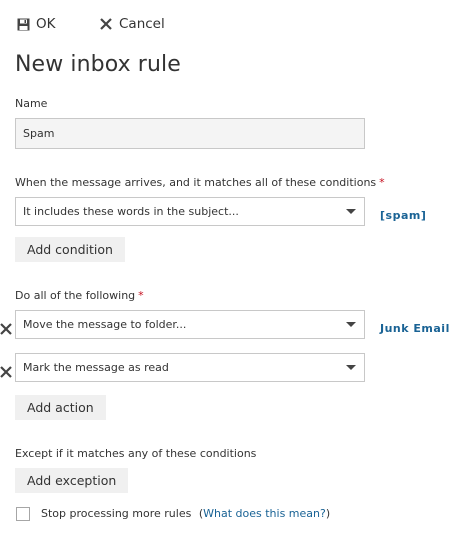 The image size is (454, 546). What do you see at coordinates (328, 513) in the screenshot?
I see `help-paren-close: )` at bounding box center [328, 513].